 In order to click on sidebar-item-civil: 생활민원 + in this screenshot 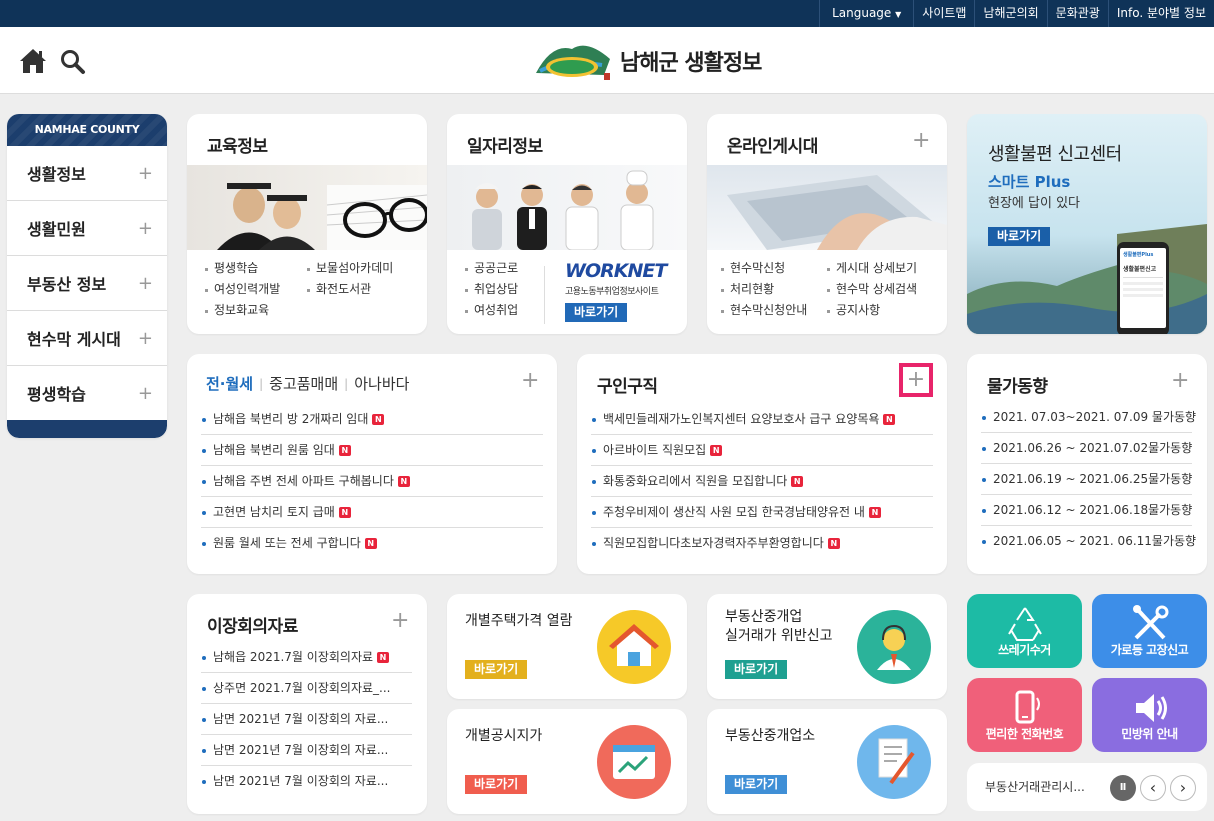, I will do `click(87, 228)`.